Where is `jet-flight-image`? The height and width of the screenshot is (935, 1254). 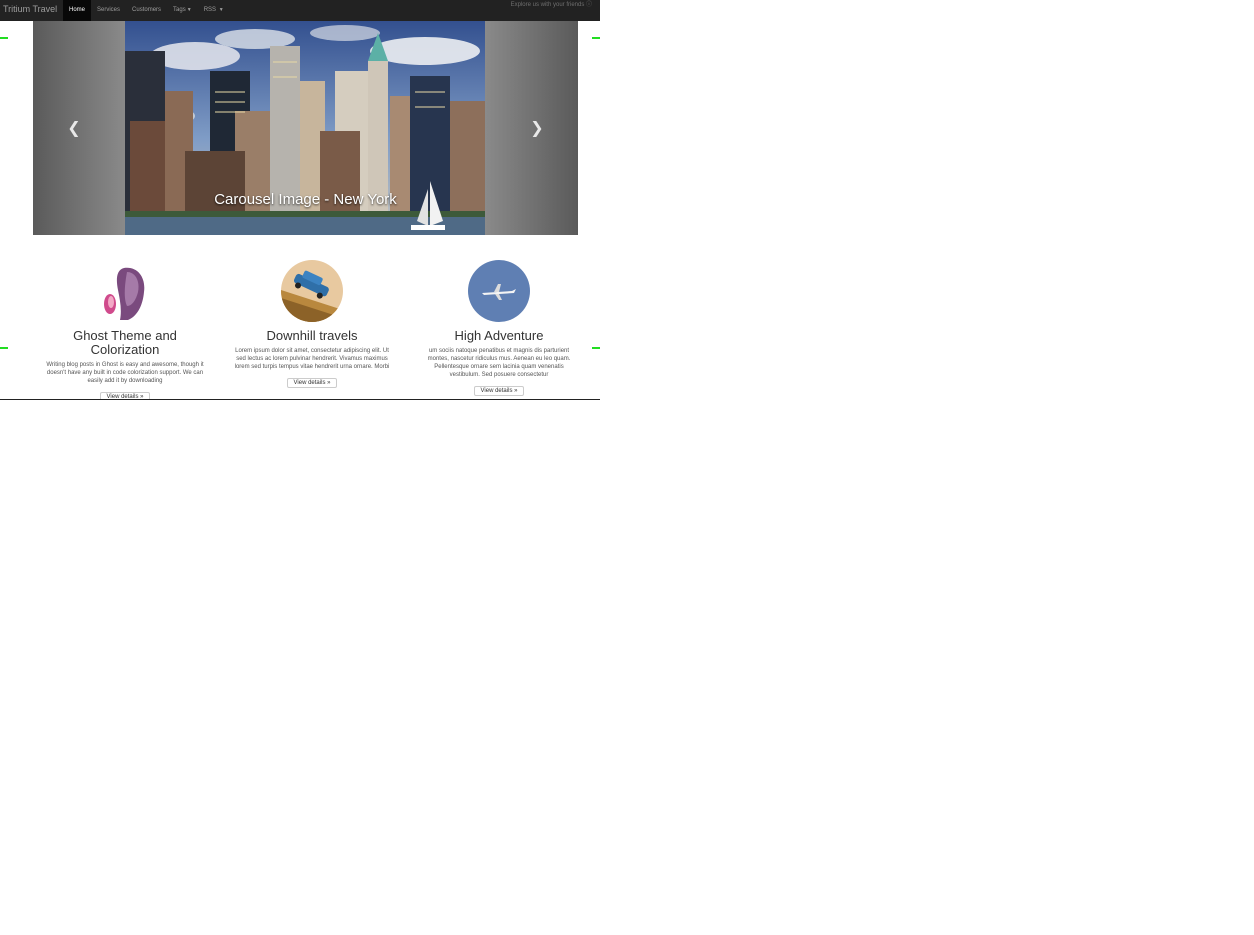
jet-flight-image is located at coordinates (499, 291).